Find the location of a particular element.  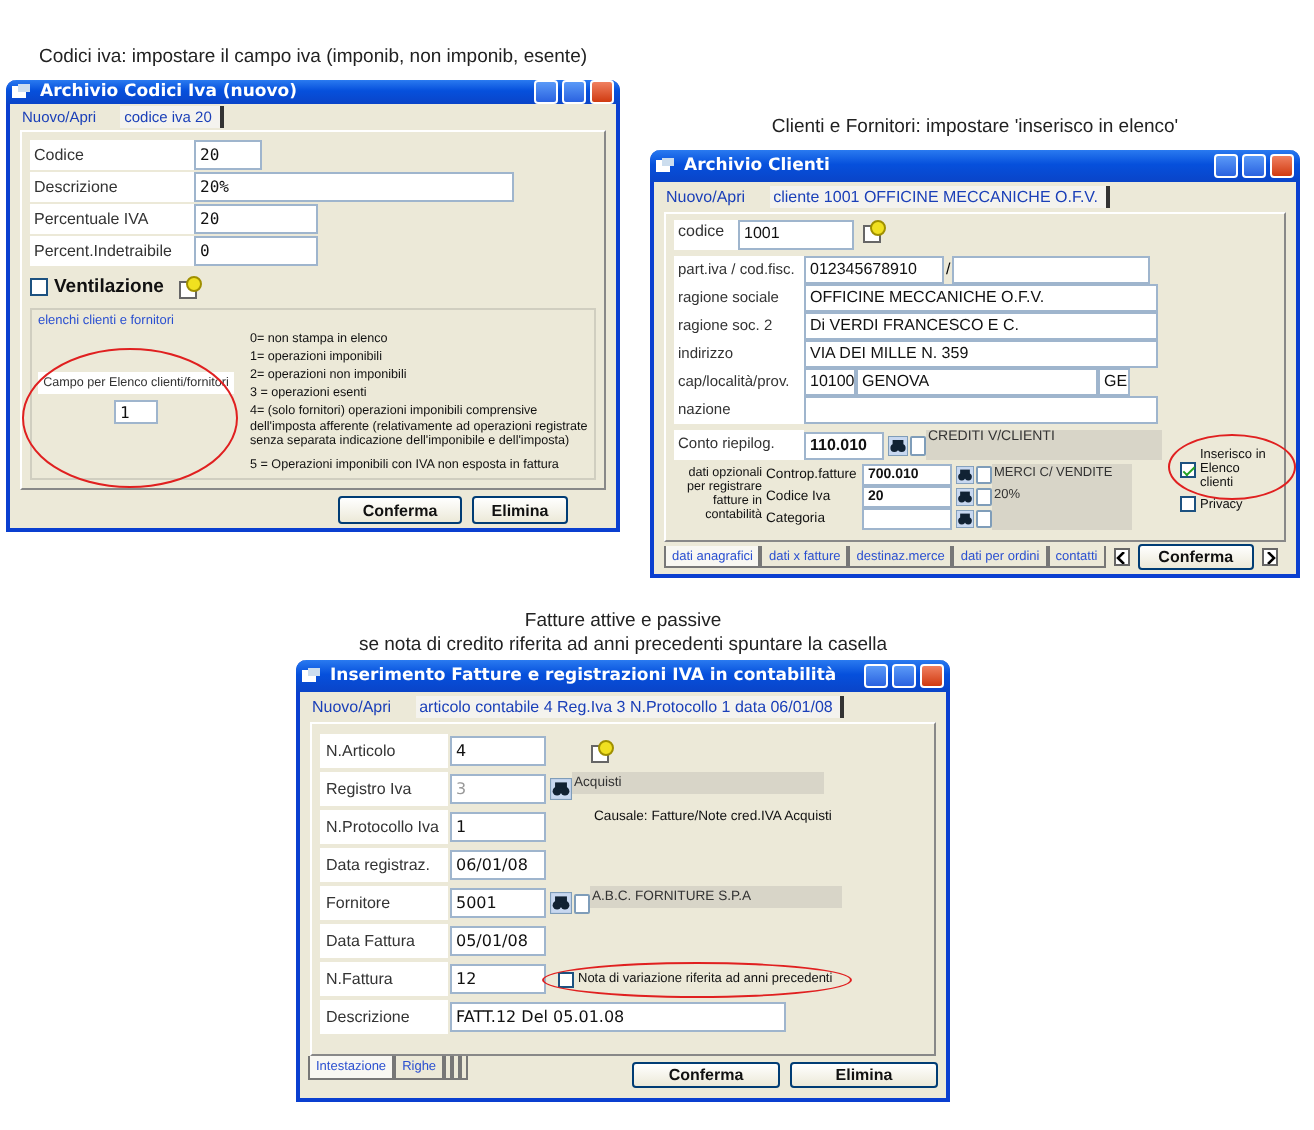

field-label: Data registraz. is located at coordinates (384, 865).